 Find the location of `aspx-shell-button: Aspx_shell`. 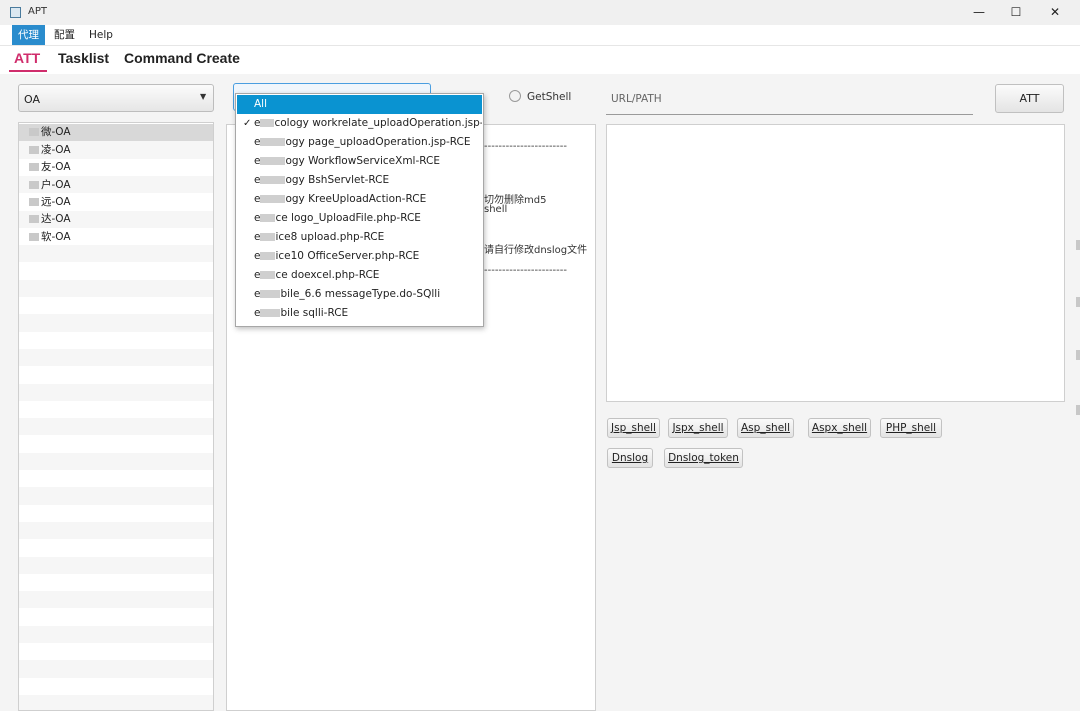

aspx-shell-button: Aspx_shell is located at coordinates (839, 428).